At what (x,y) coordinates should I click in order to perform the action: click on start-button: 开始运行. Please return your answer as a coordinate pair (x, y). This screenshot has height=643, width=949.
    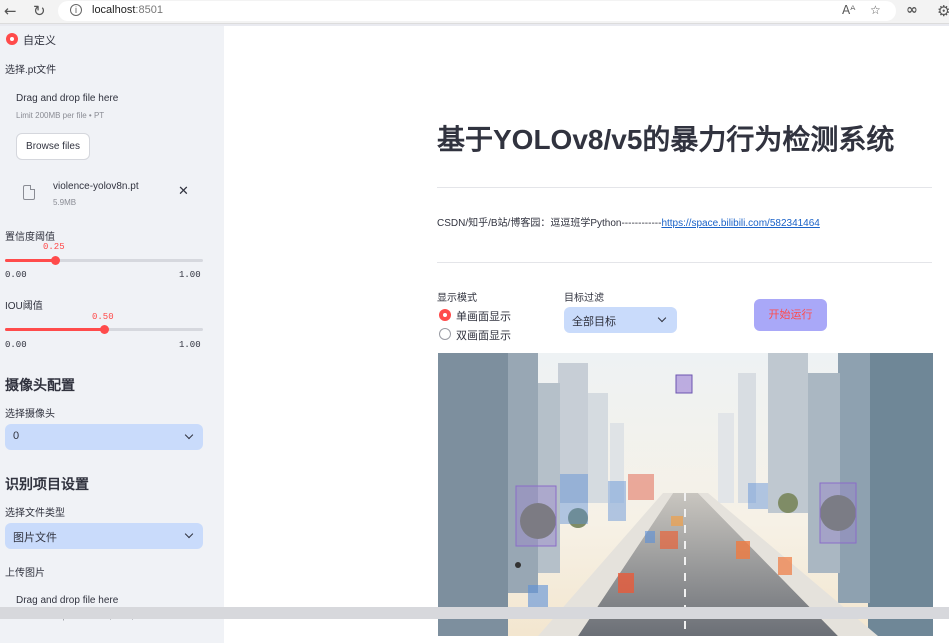
    Looking at the image, I should click on (790, 315).